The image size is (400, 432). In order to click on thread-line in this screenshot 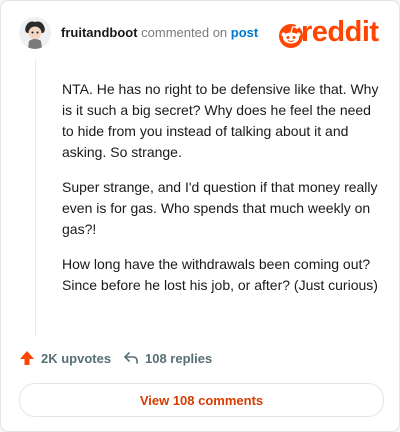, I will do `click(35, 198)`.